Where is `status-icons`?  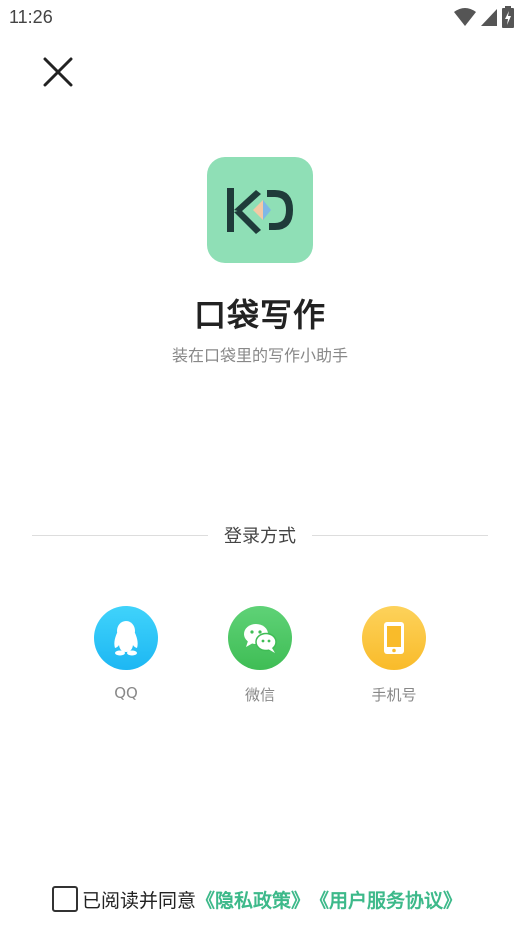
status-icons is located at coordinates (484, 17).